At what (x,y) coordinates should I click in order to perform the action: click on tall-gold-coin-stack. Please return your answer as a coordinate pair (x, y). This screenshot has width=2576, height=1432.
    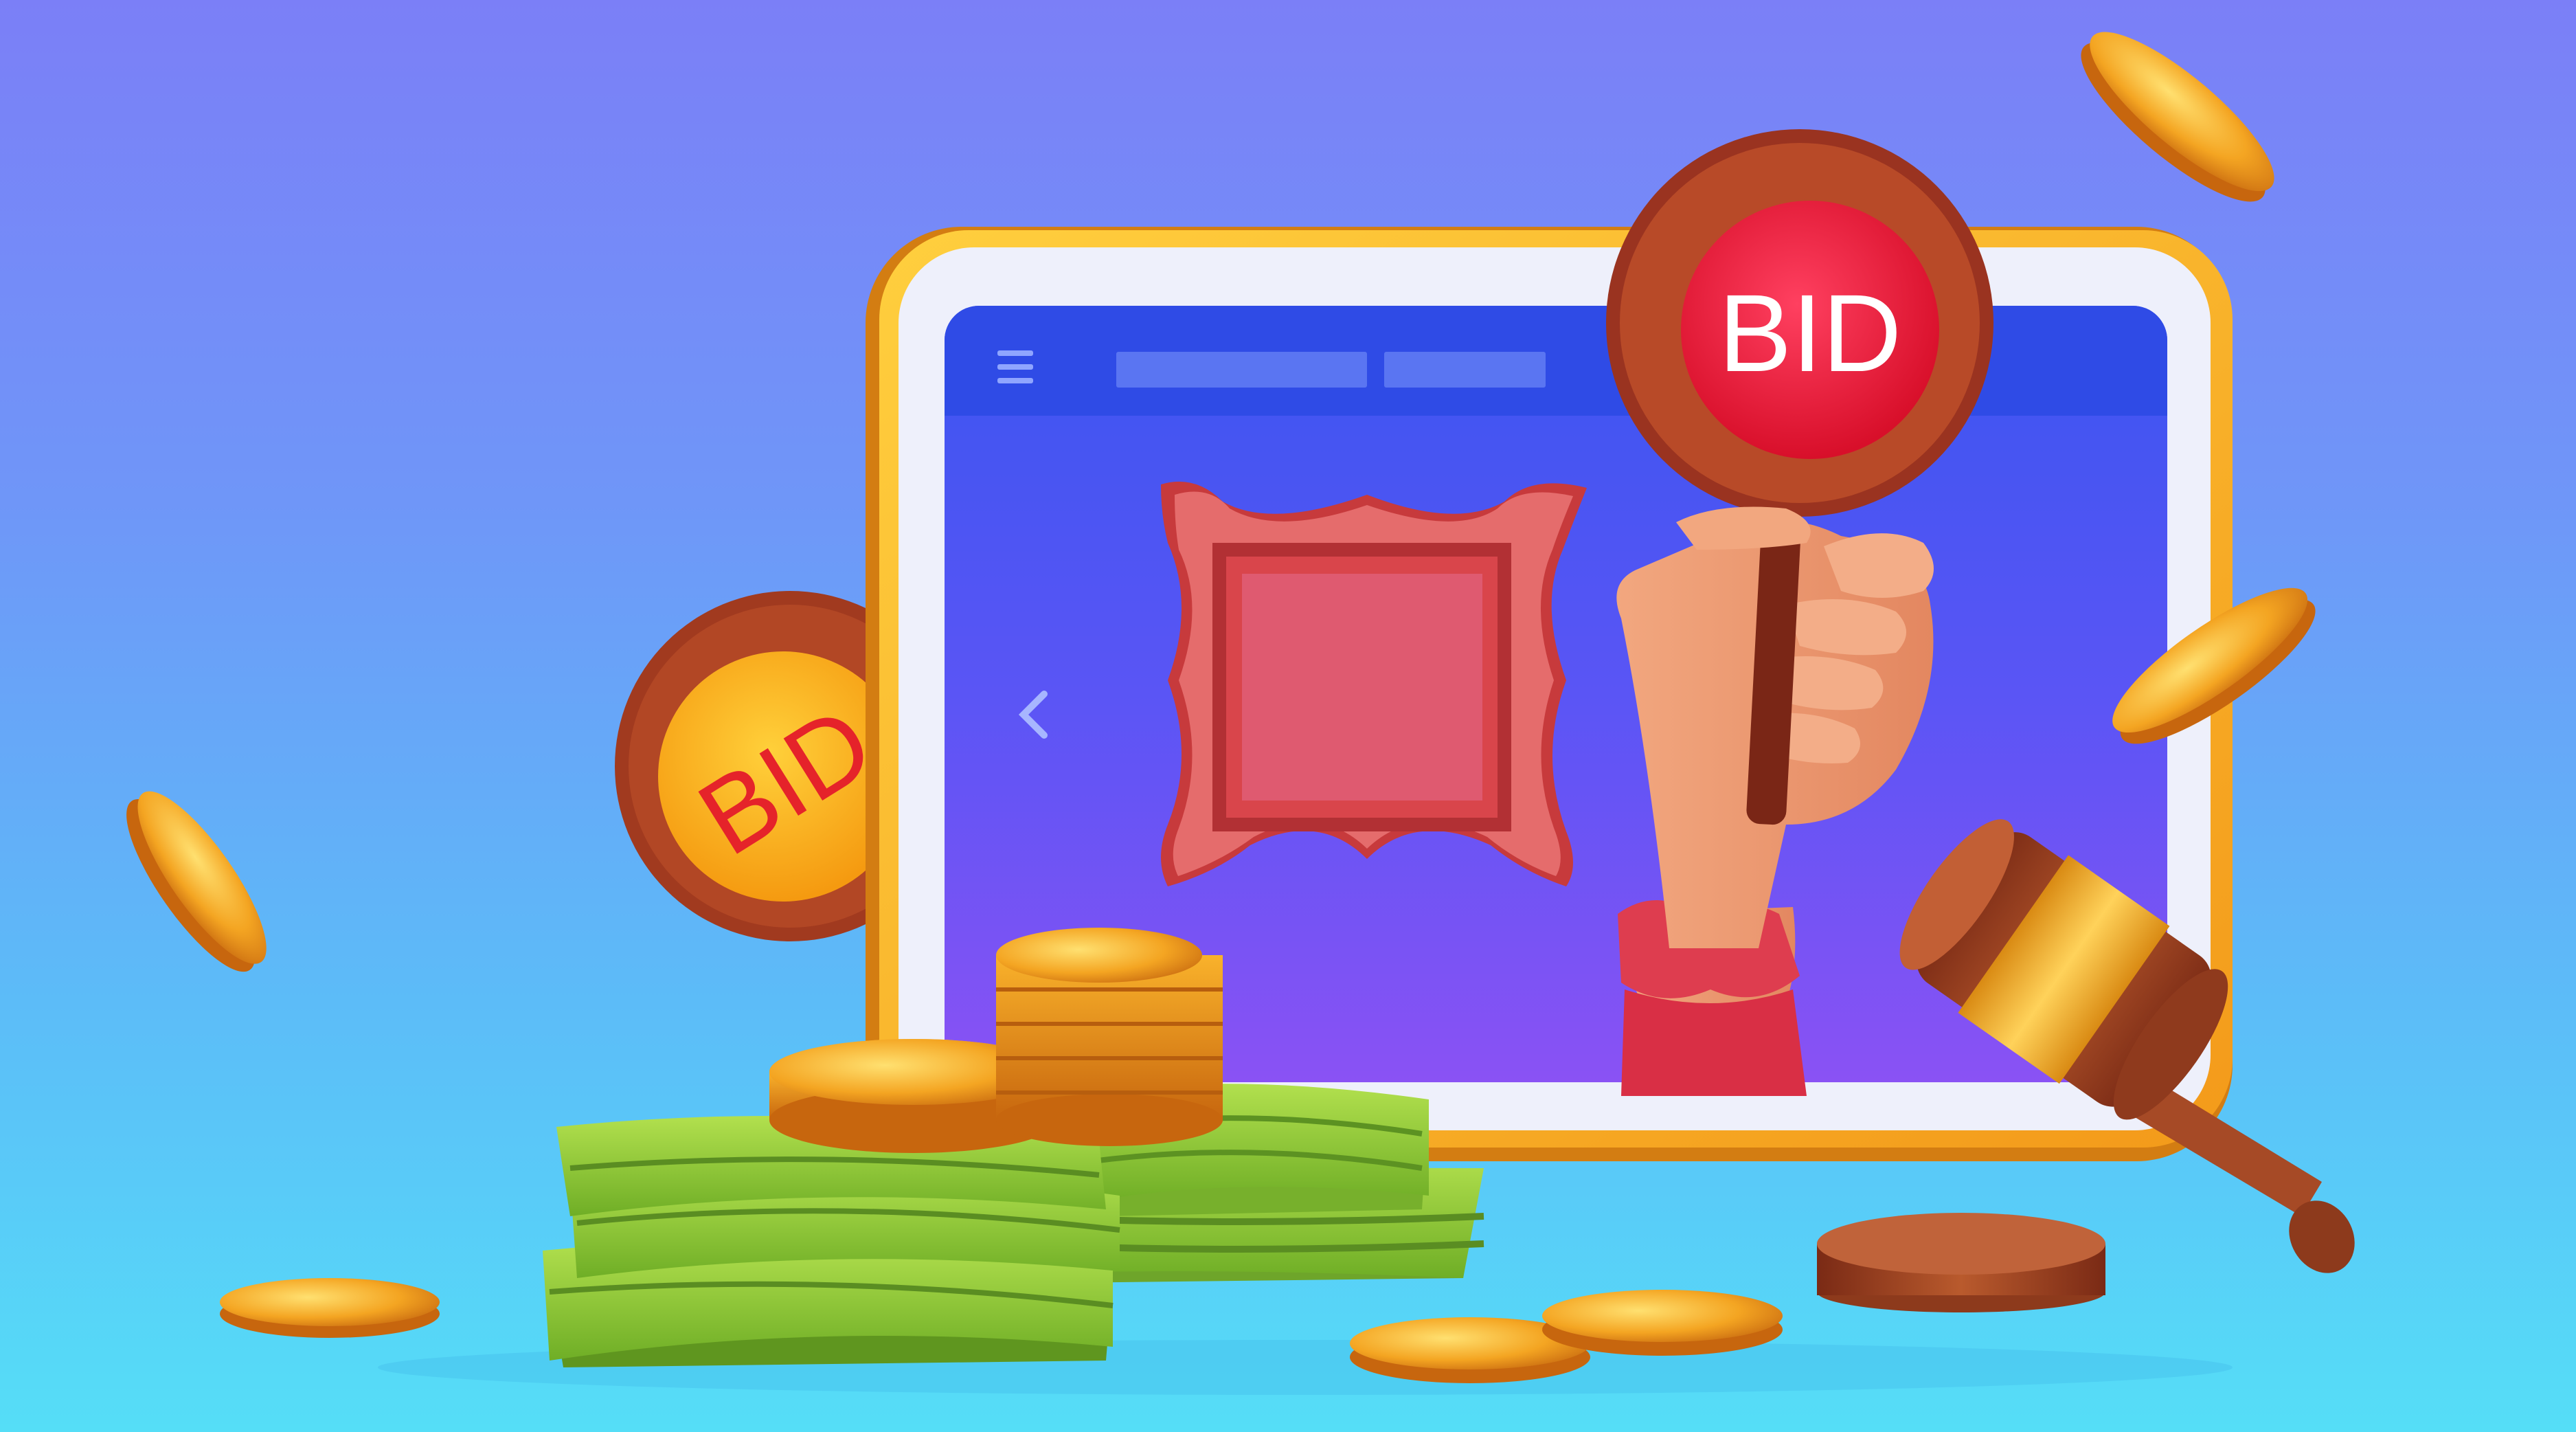
    Looking at the image, I should click on (1109, 1037).